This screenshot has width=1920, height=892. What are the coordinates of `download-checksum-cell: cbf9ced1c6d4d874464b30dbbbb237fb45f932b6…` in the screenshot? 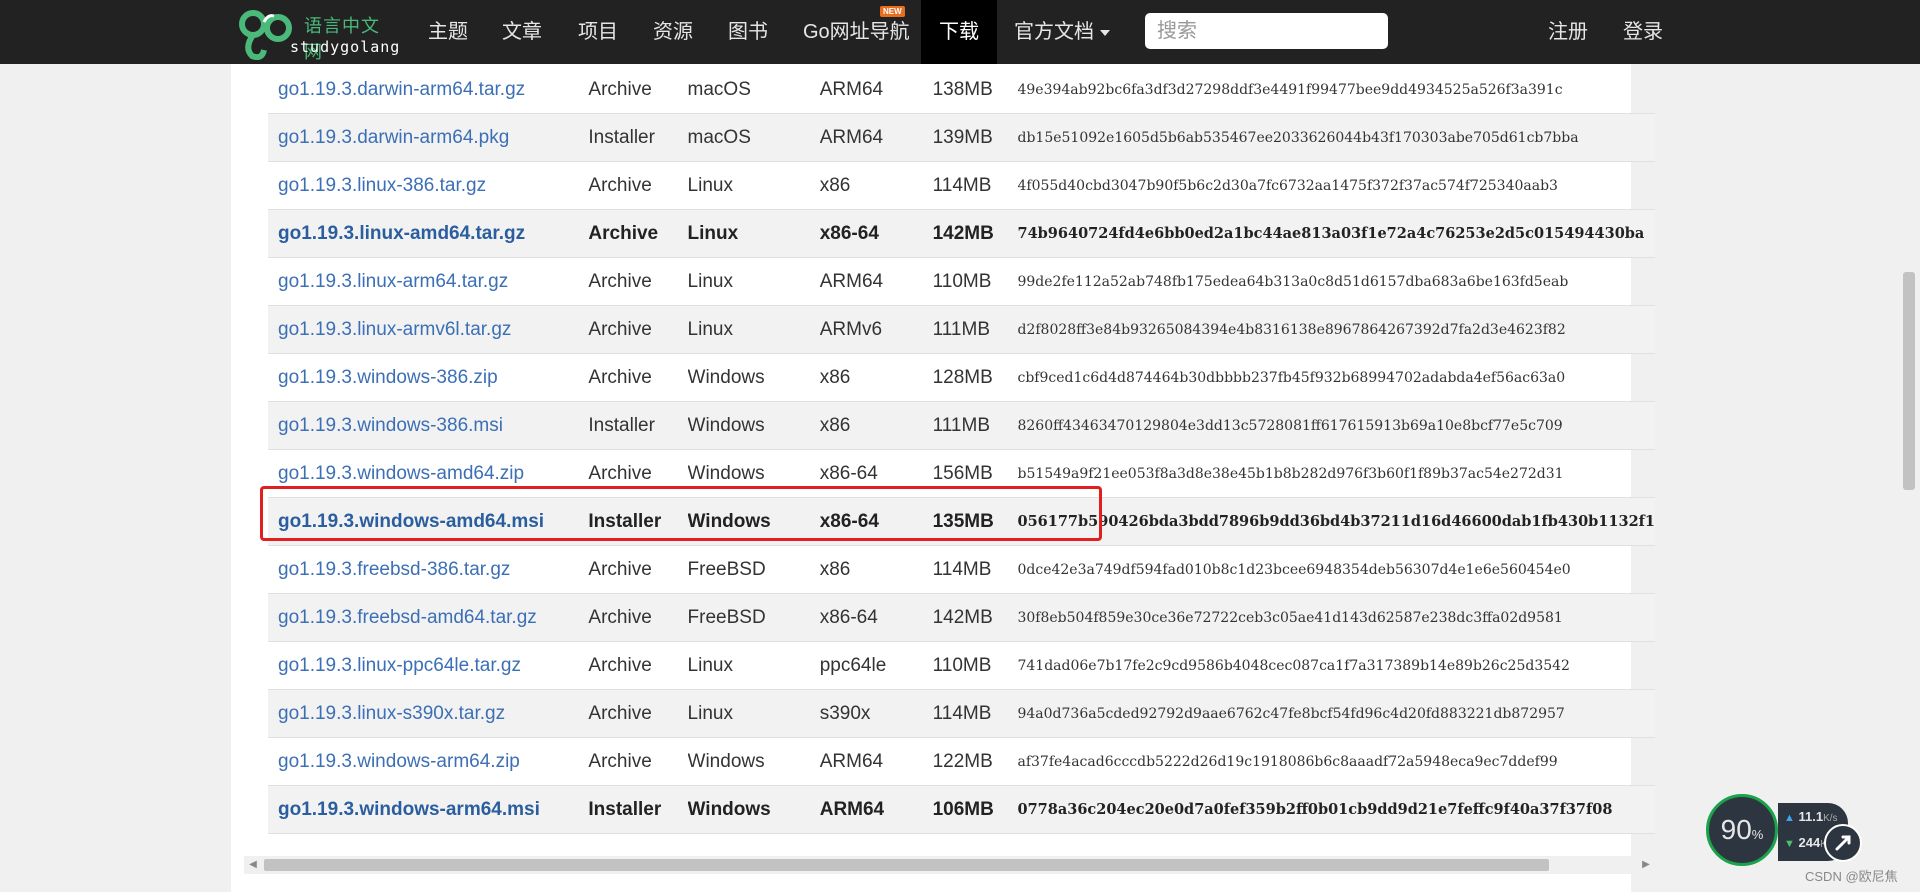 It's located at (1336, 377).